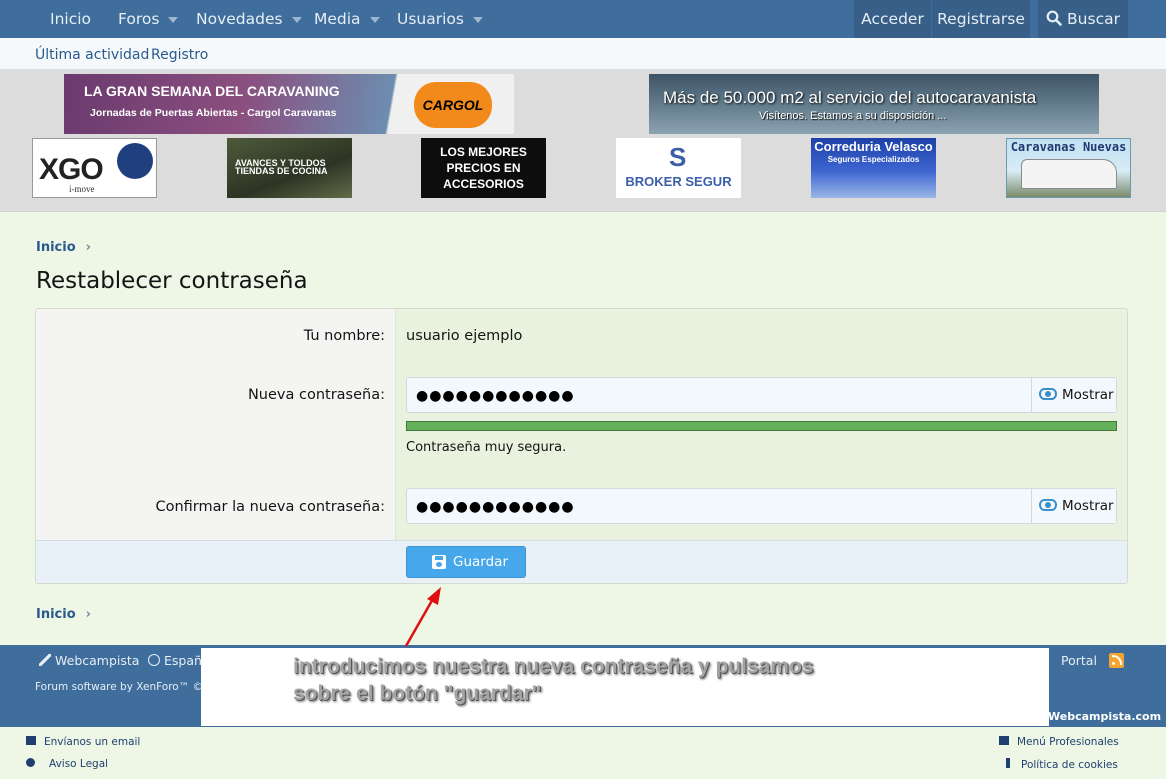 The height and width of the screenshot is (779, 1166). Describe the element at coordinates (31, 740) in the screenshot. I see `envelope-icon` at that location.